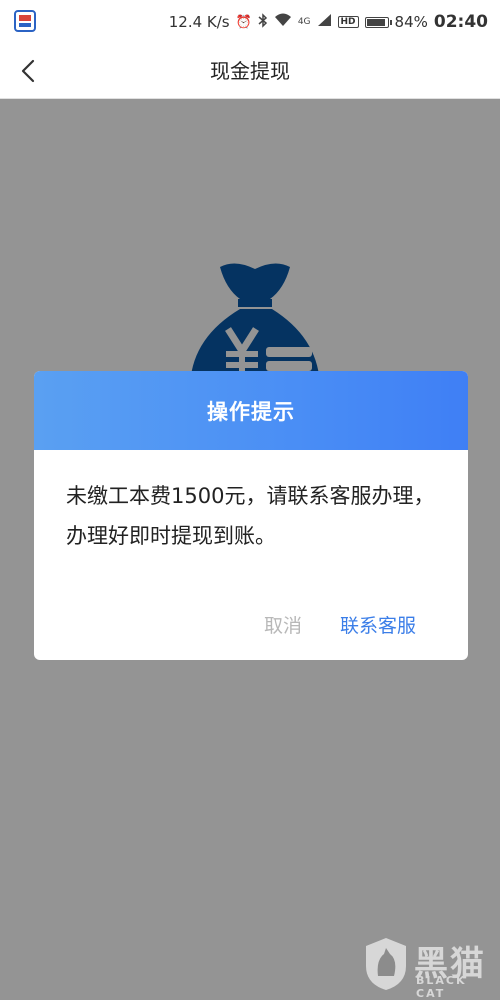 The image size is (500, 1000). Describe the element at coordinates (25, 21) in the screenshot. I see `app-icon` at that location.